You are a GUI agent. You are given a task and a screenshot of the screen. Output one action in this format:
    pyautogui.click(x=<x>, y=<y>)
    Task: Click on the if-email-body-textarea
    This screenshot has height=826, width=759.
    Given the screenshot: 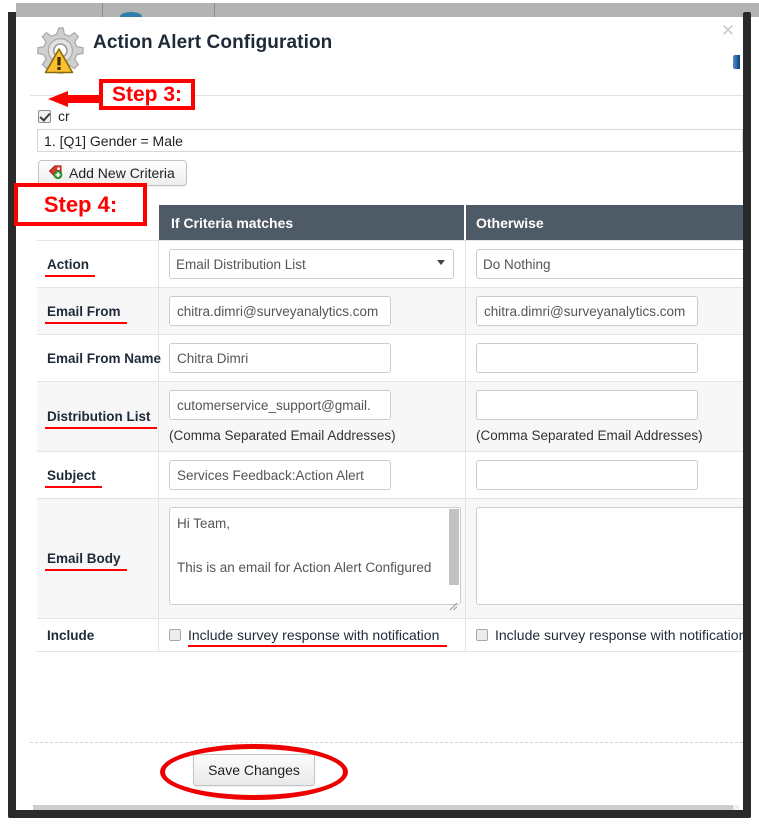 What is the action you would take?
    pyautogui.click(x=315, y=556)
    